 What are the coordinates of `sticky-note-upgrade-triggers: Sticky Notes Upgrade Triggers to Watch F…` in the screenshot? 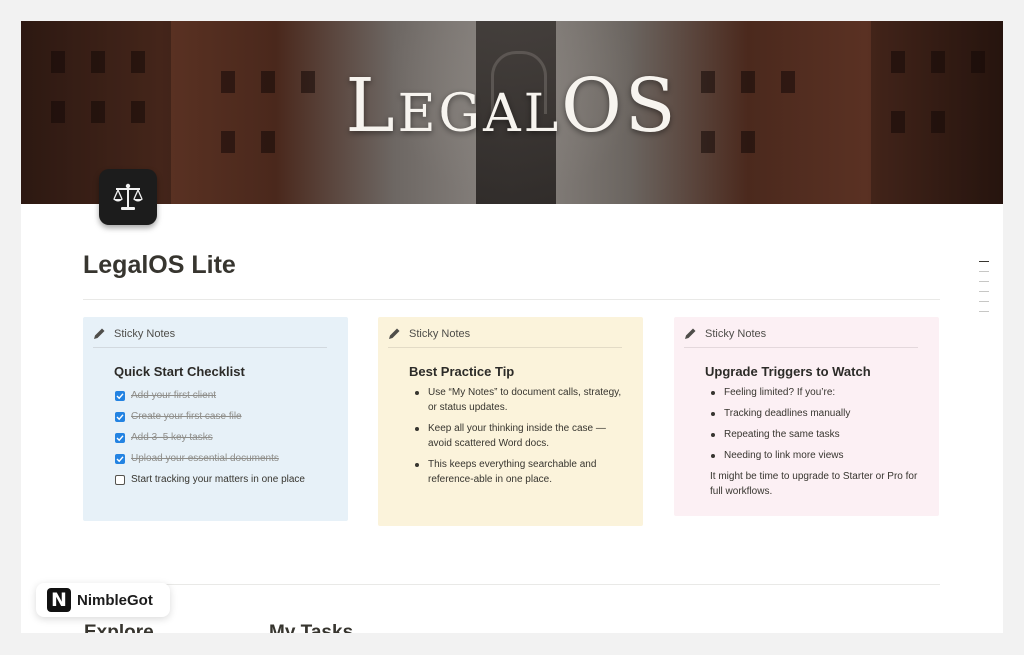 It's located at (806, 416).